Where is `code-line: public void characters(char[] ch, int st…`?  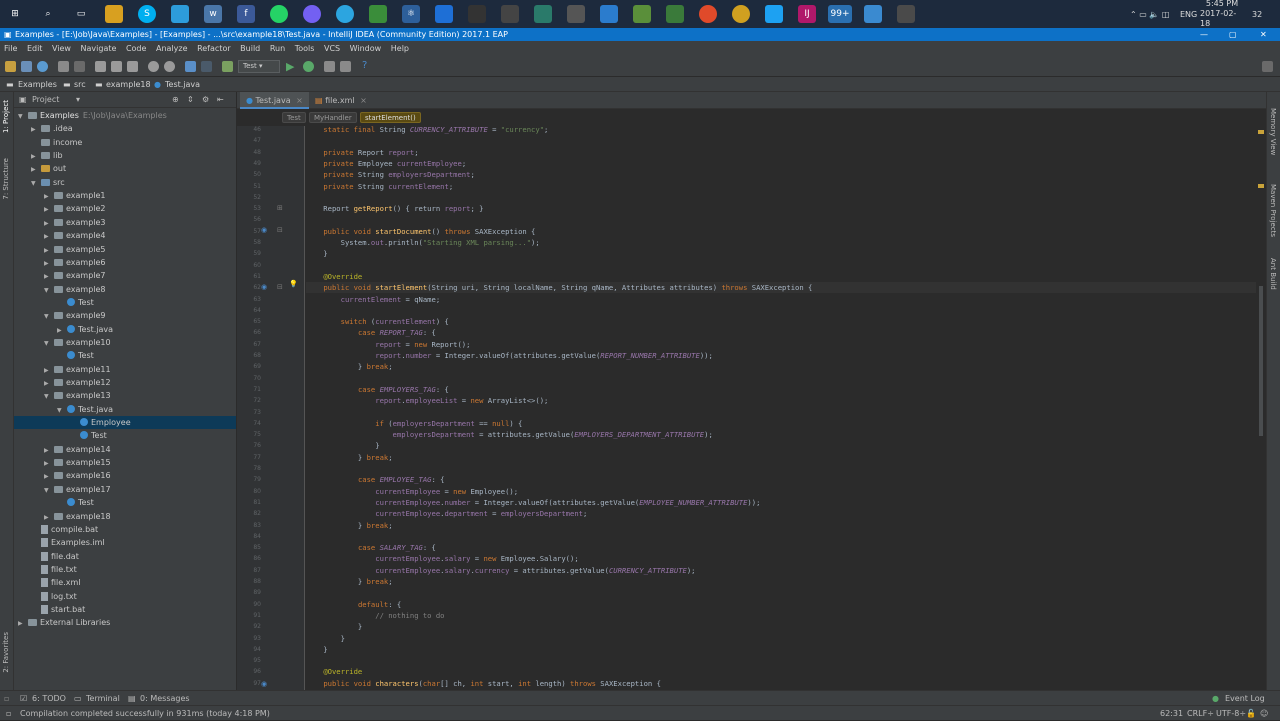 code-line: public void characters(char[] ch, int st… is located at coordinates (781, 683).